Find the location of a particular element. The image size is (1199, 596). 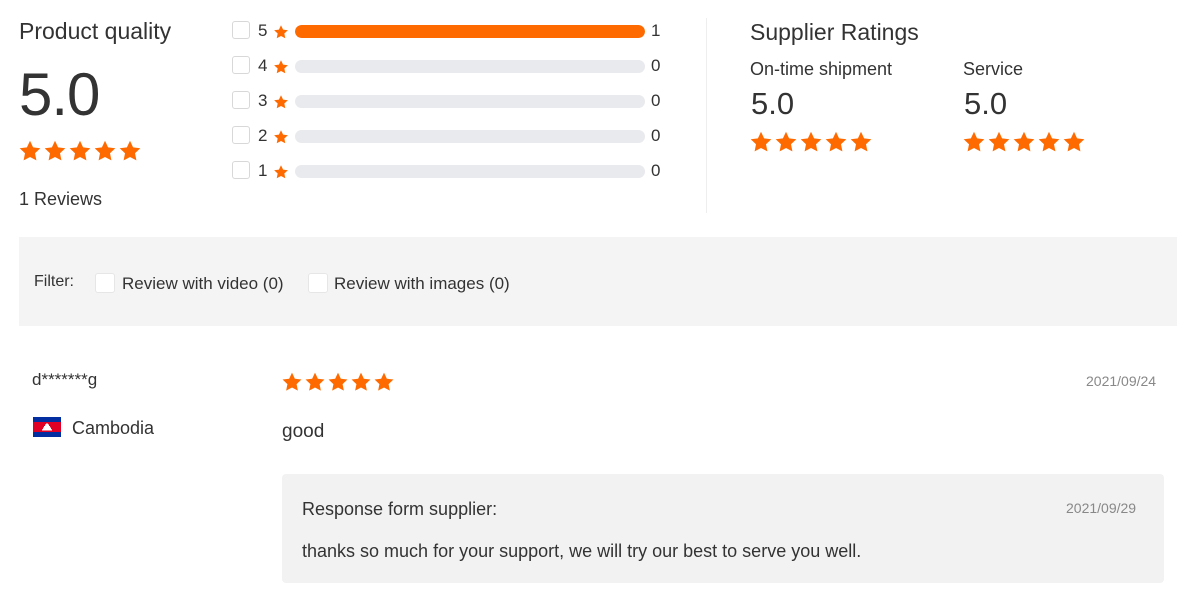

service-label: Service is located at coordinates (993, 69).